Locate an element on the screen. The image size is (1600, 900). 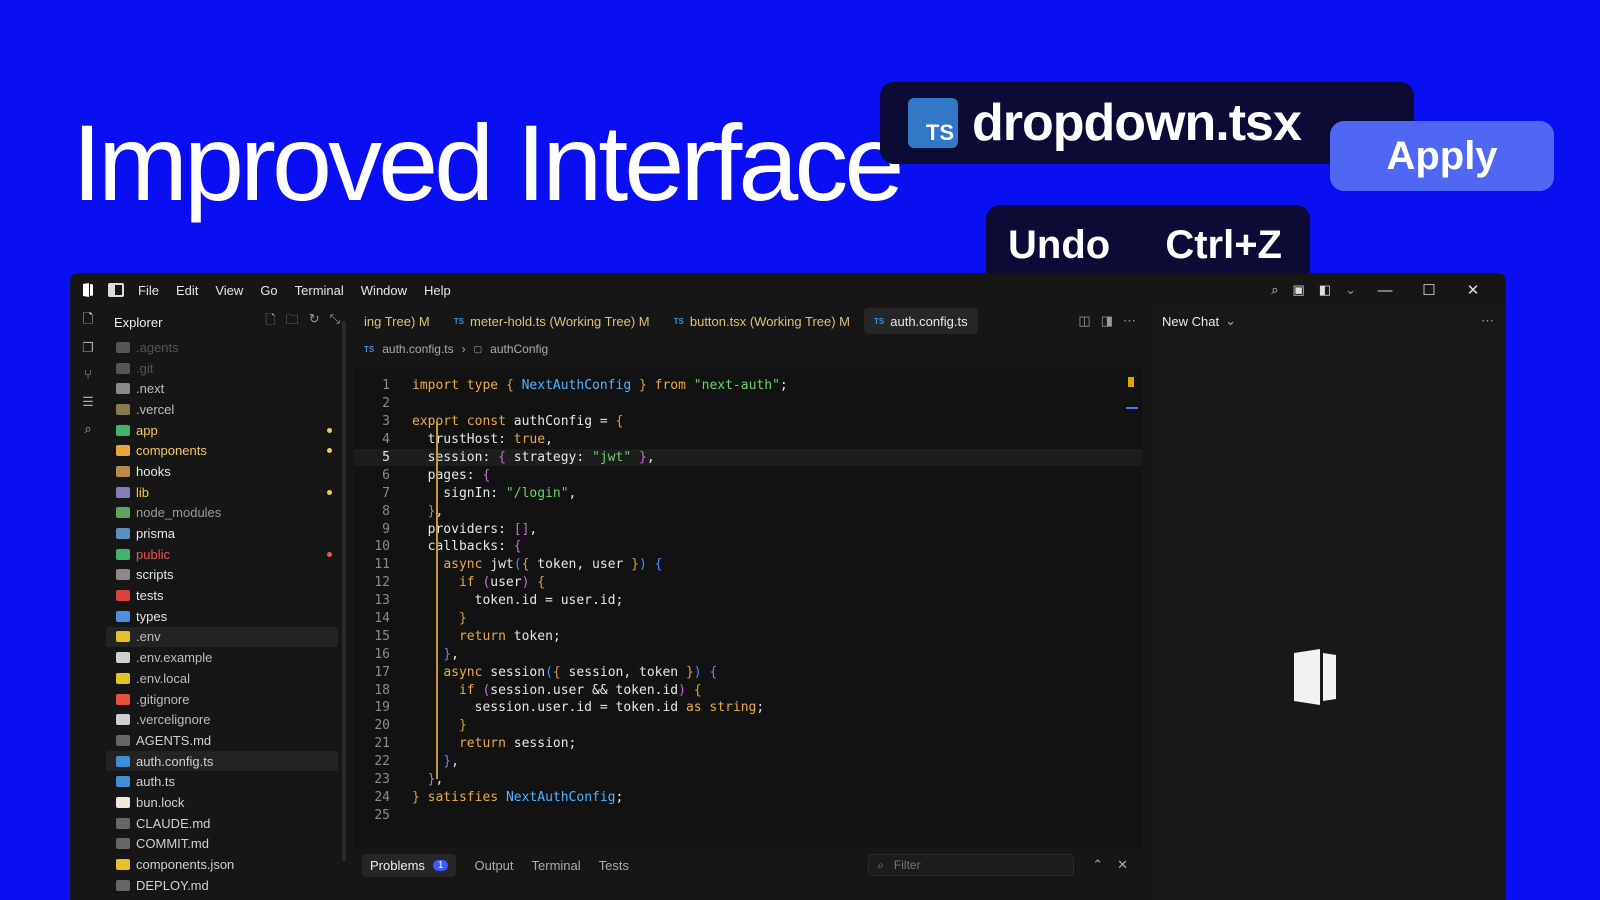
menu-file: File is located at coordinates (148, 290).